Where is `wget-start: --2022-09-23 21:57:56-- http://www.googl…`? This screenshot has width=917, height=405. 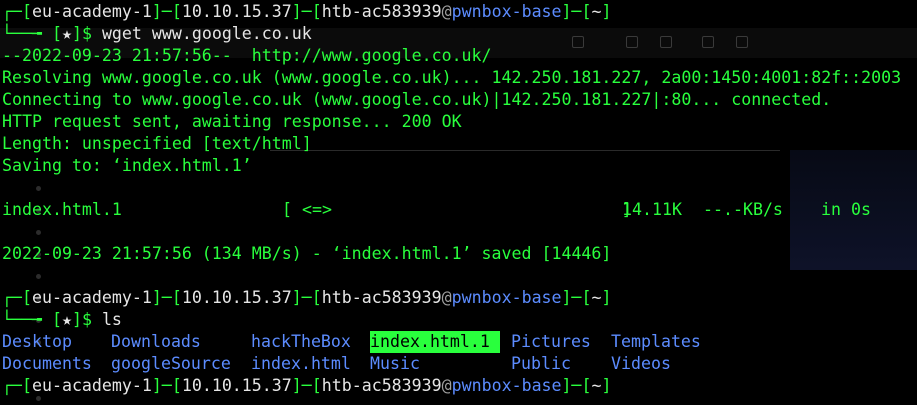 wget-start: --2022-09-23 21:57:56-- http://www.googl… is located at coordinates (247, 55).